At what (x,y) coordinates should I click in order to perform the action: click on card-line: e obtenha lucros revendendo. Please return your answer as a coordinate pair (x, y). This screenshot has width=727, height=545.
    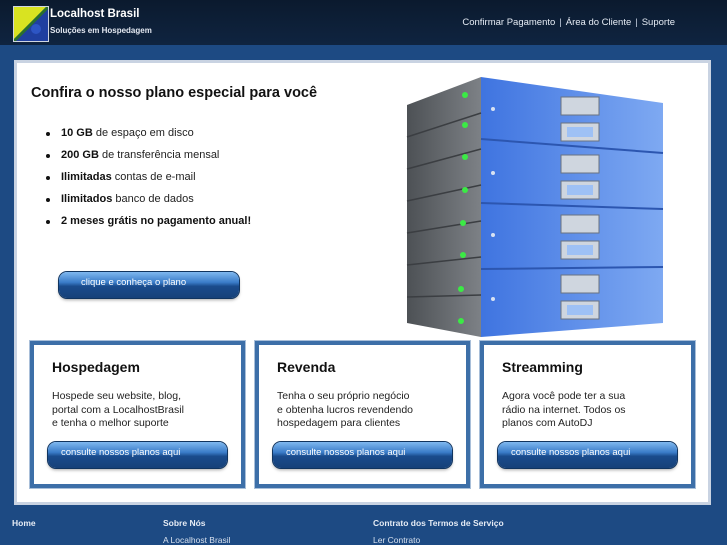
    Looking at the image, I should click on (345, 409).